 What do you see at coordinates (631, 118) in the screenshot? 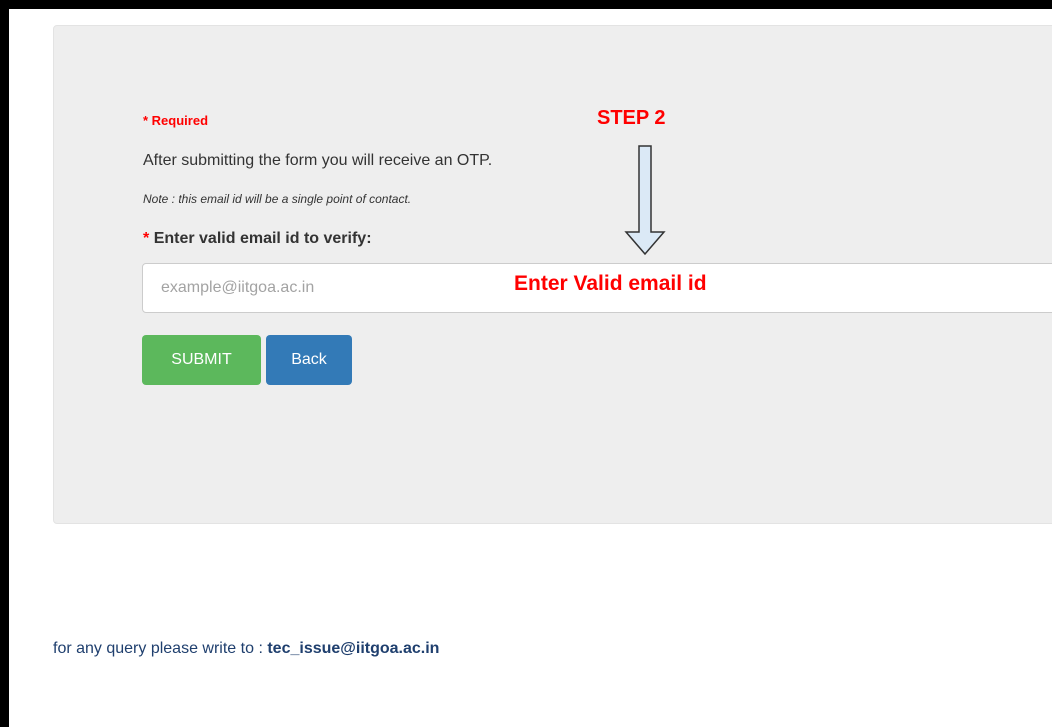
I see `step-annotation: STEP 2` at bounding box center [631, 118].